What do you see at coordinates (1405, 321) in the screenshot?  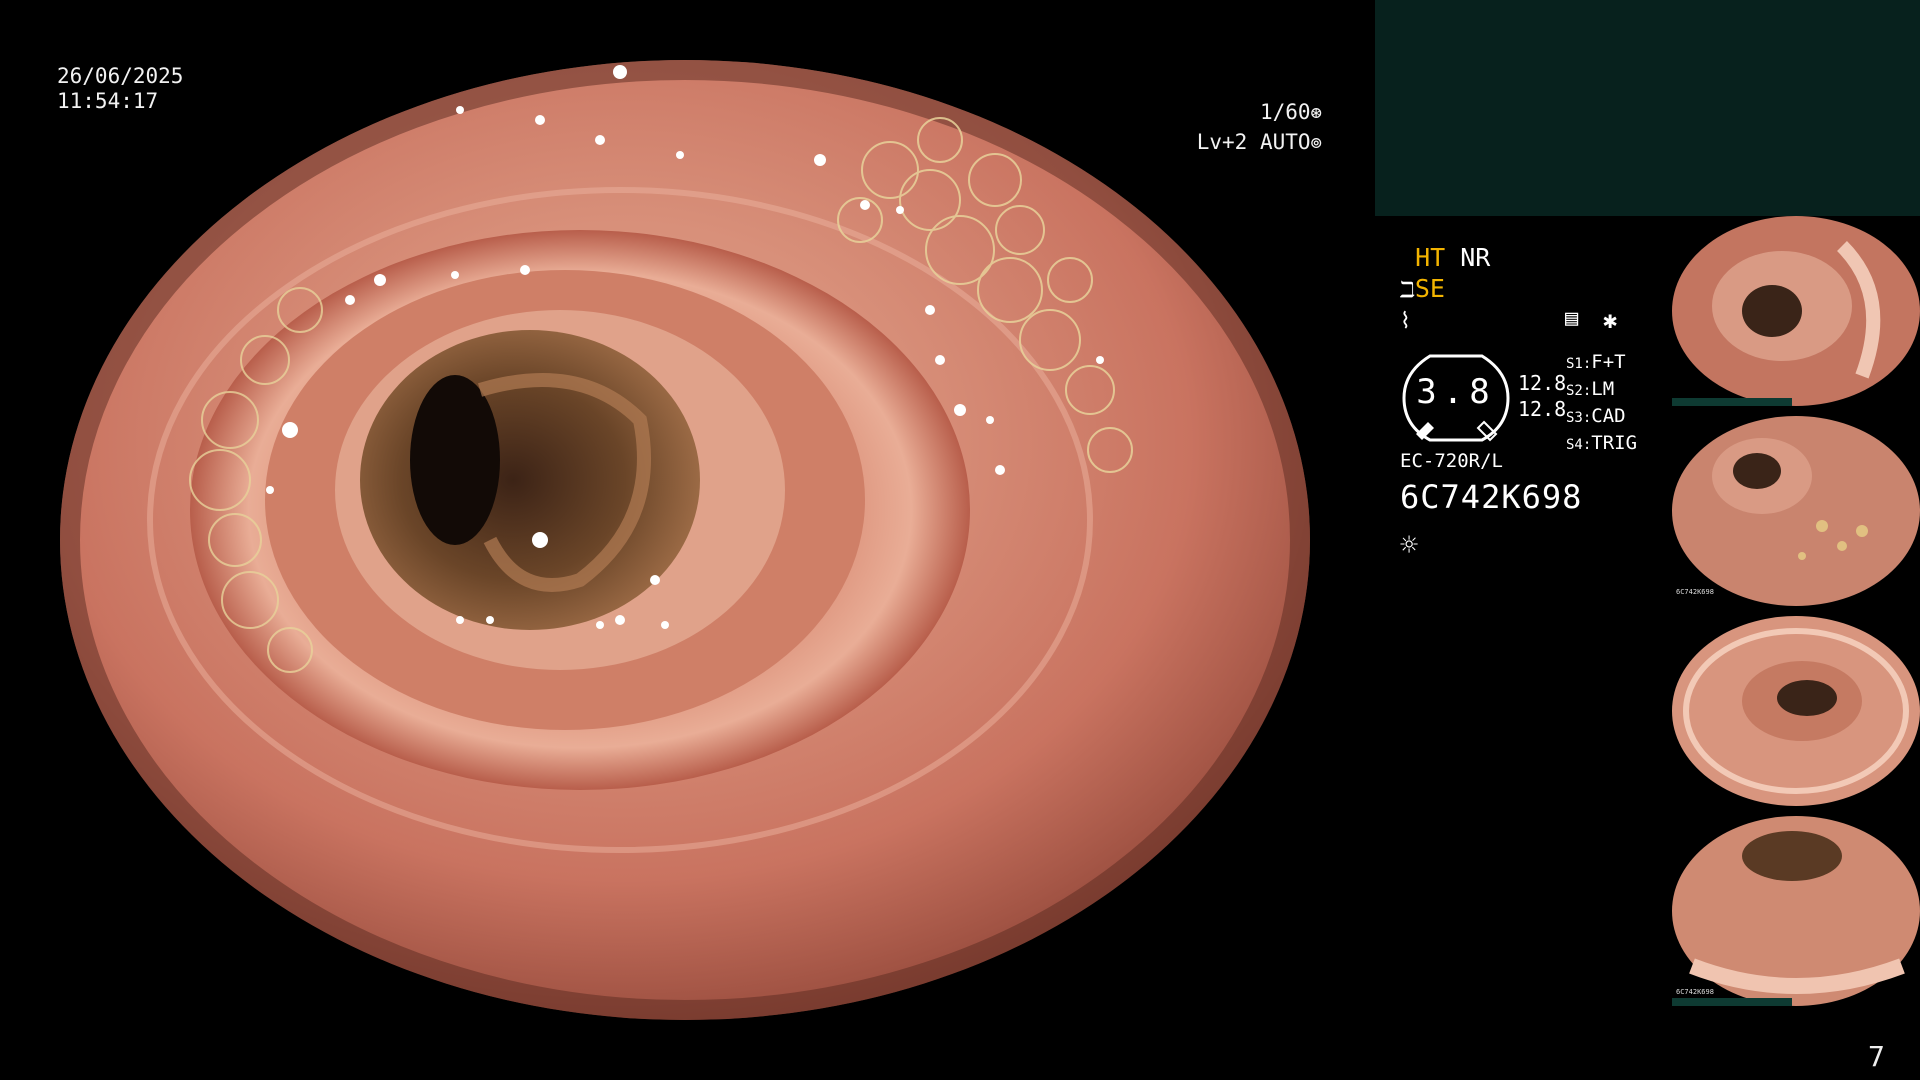 I see `flash-icon: ⌇` at bounding box center [1405, 321].